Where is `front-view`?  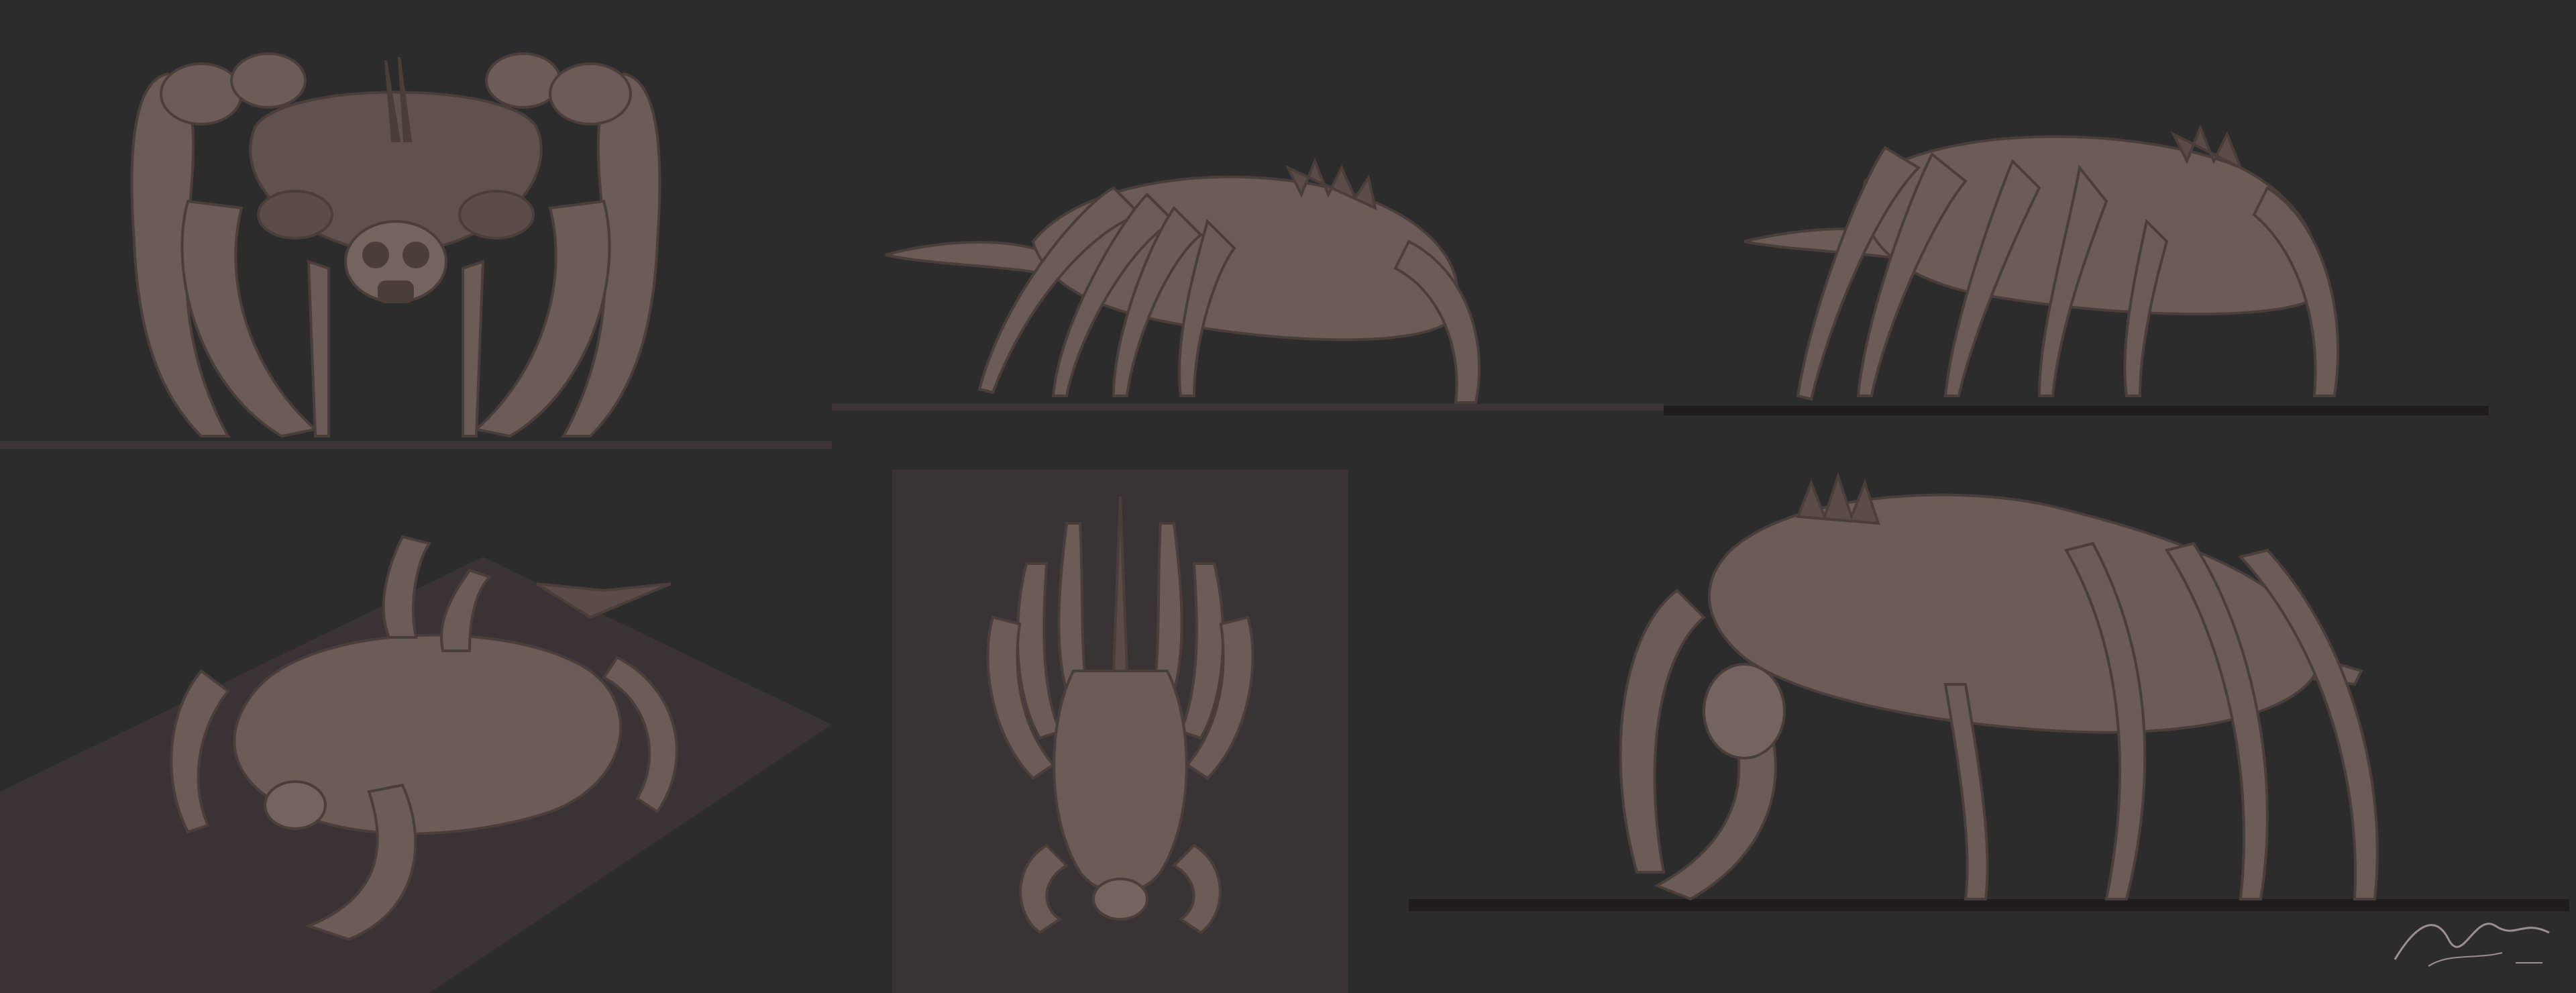 front-view is located at coordinates (416, 248).